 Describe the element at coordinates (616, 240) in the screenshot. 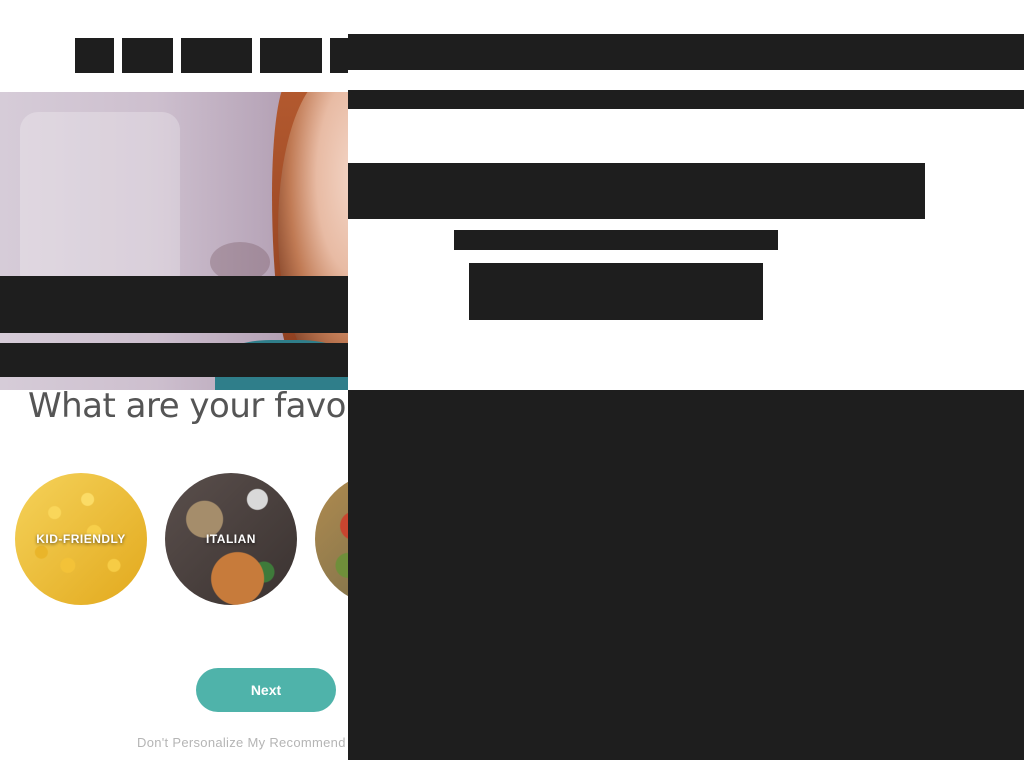

I see `modal-text-redacted` at that location.